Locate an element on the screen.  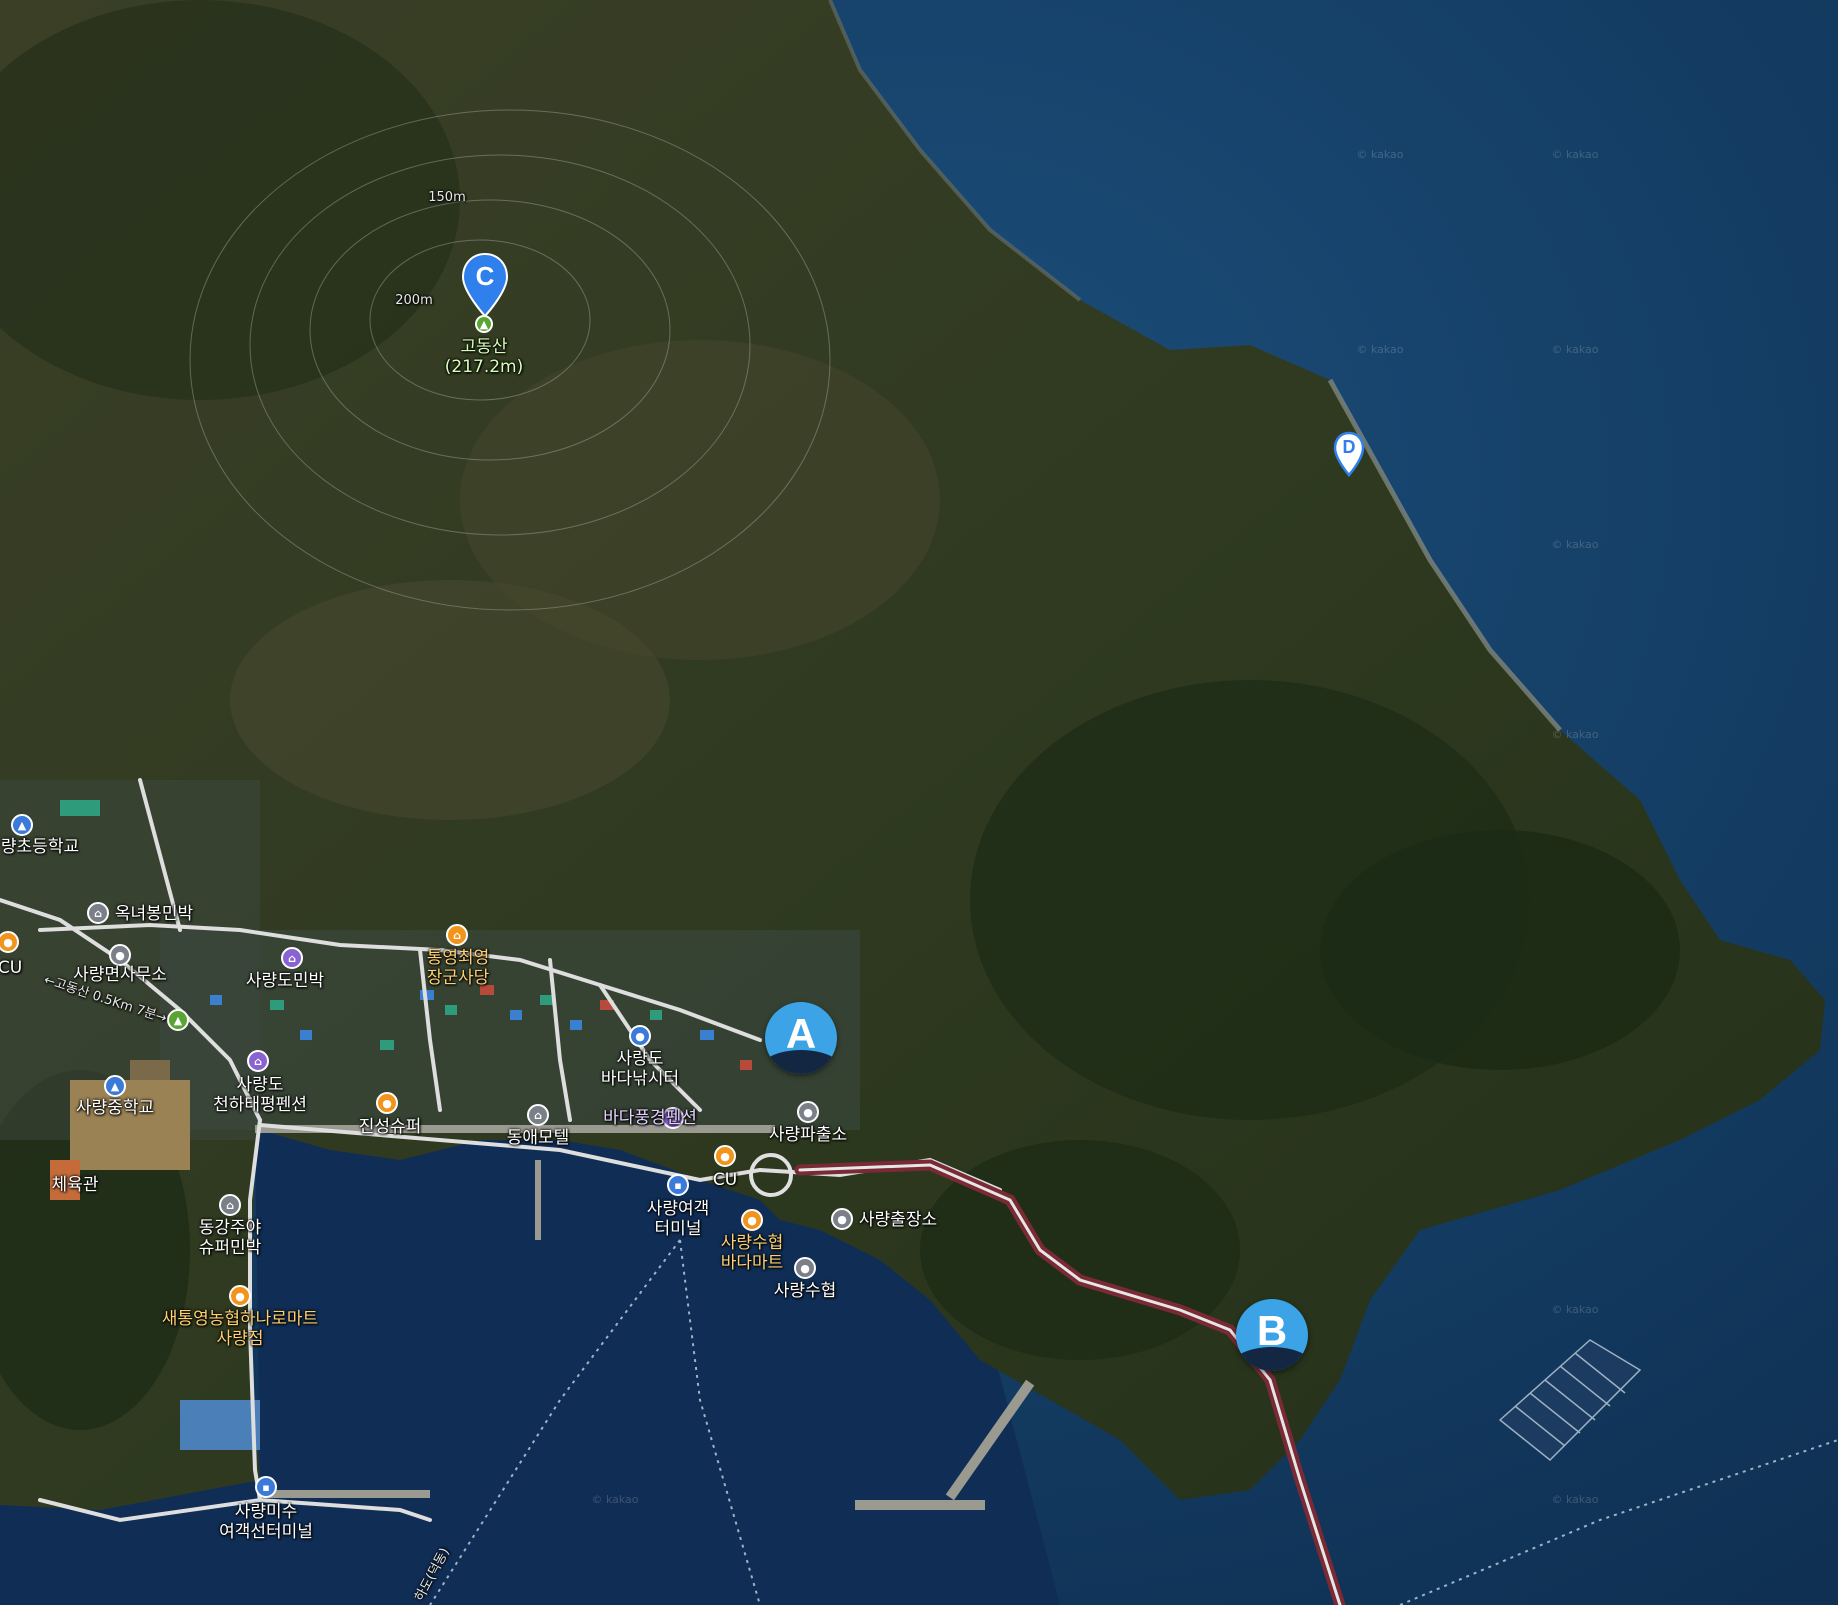
label-badapung-pension: 바다풍경펜션 is located at coordinates (650, 1118).